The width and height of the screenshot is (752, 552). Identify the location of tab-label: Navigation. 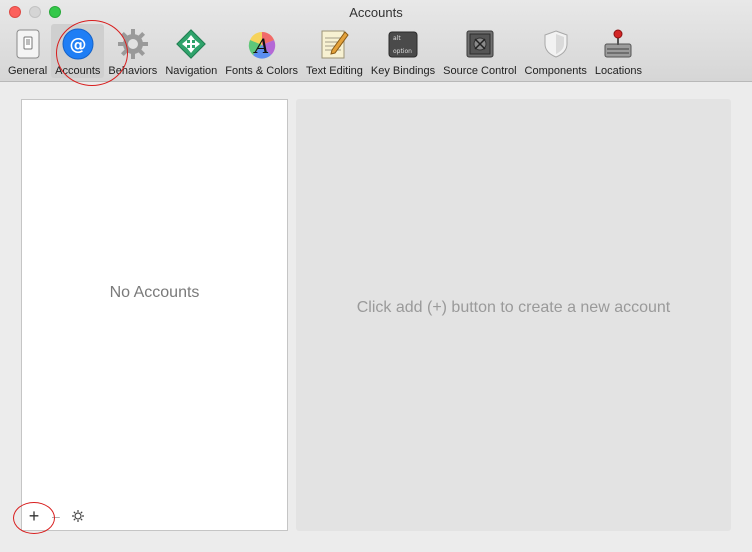
(191, 71).